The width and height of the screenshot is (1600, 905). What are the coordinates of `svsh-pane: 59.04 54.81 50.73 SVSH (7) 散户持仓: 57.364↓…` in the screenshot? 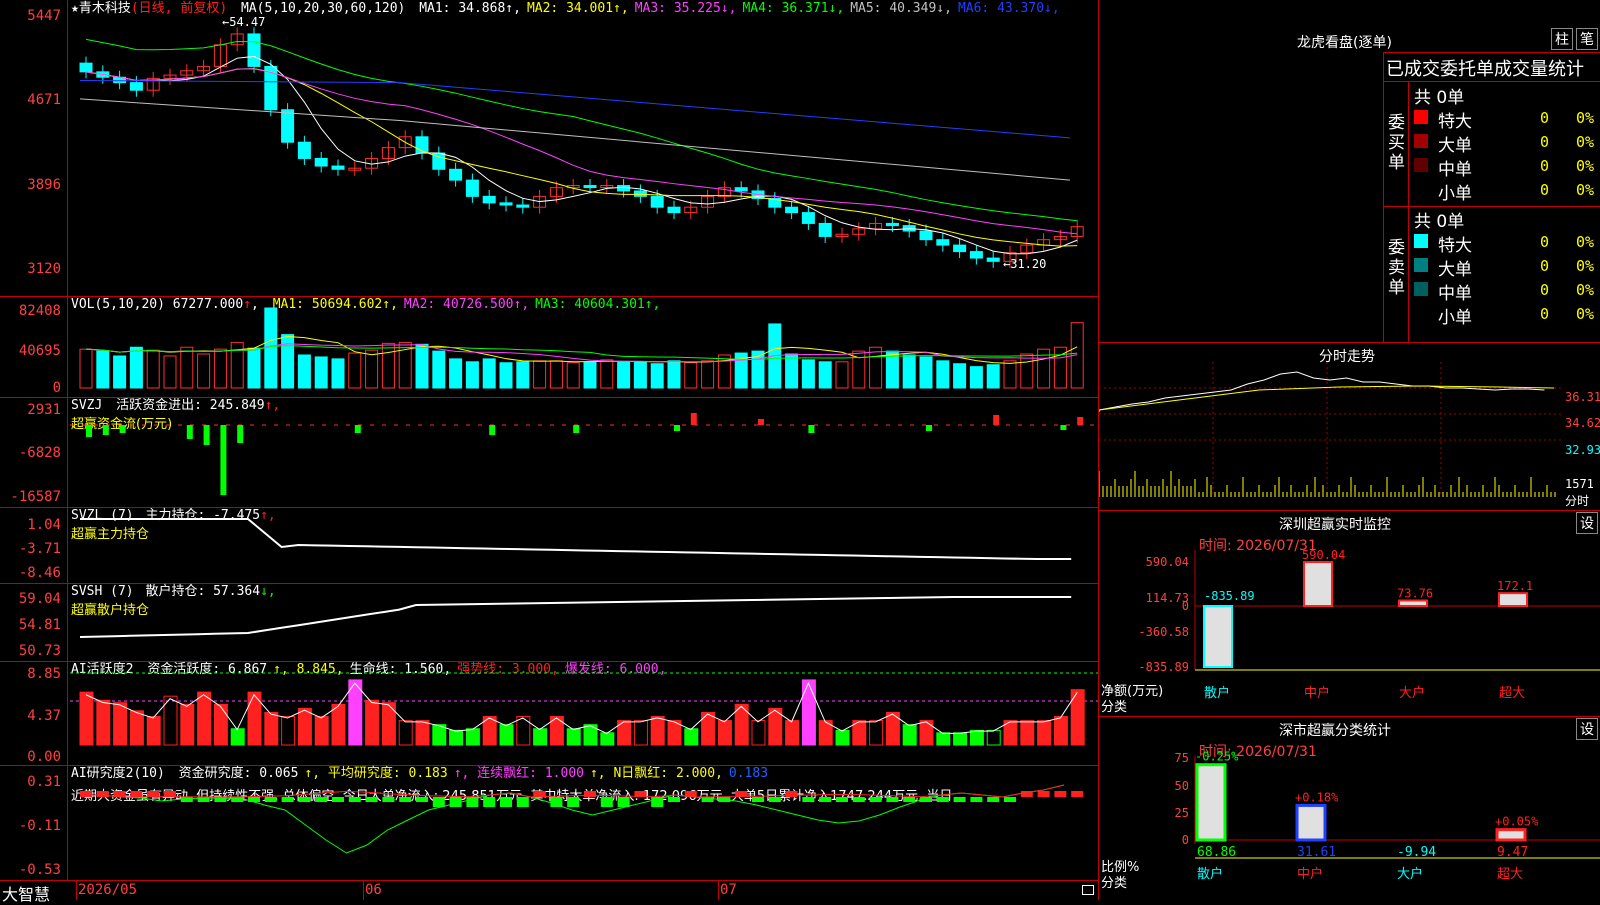 It's located at (549, 622).